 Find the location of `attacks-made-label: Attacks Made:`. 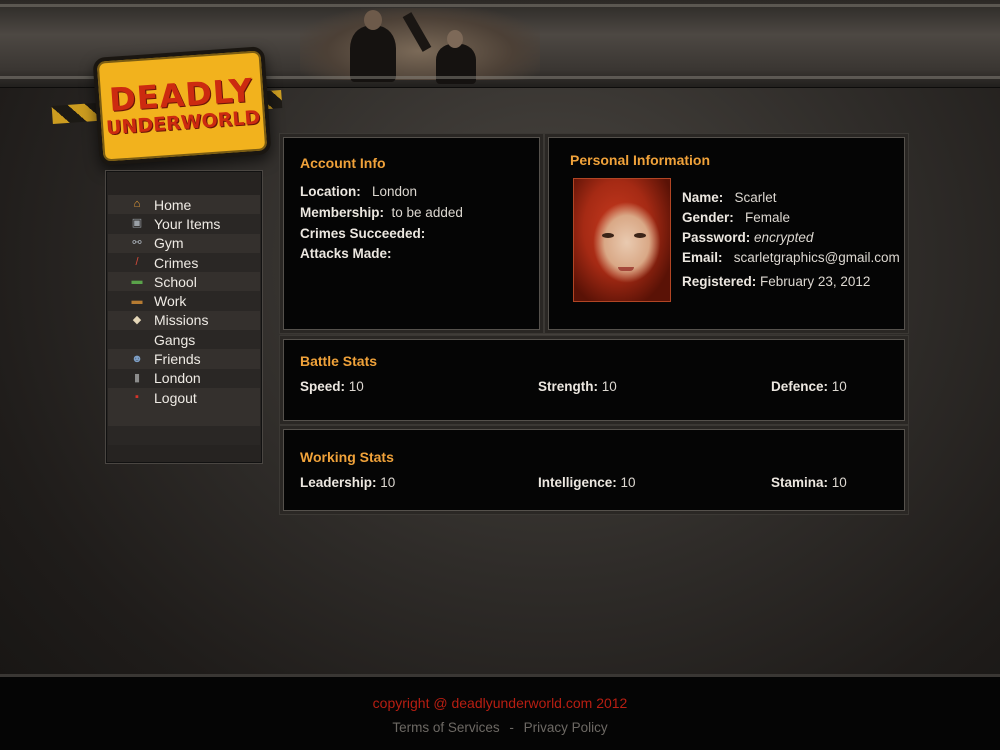

attacks-made-label: Attacks Made: is located at coordinates (346, 253).